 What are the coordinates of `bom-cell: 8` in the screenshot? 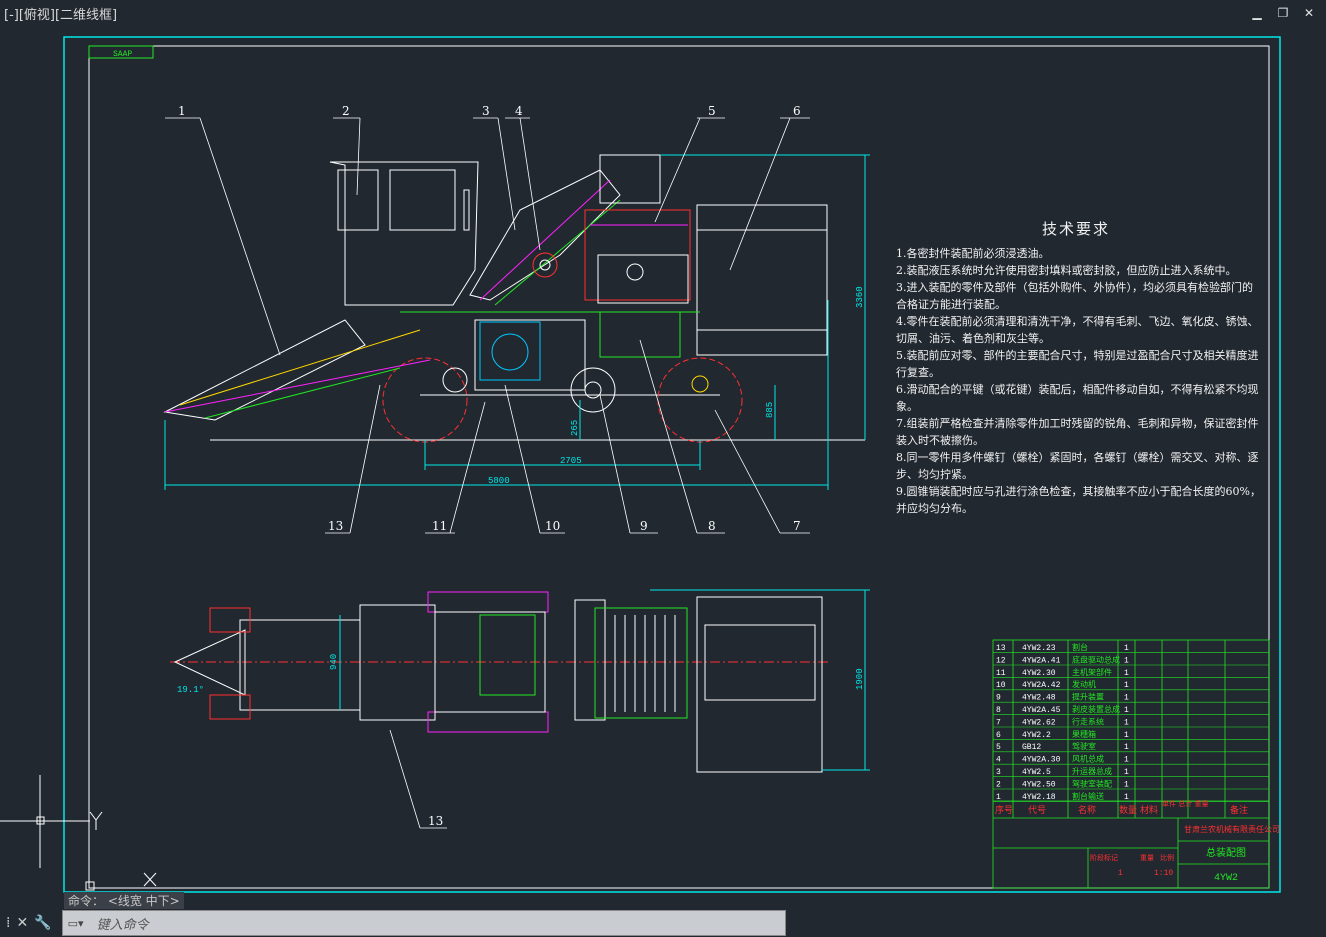 It's located at (998, 710).